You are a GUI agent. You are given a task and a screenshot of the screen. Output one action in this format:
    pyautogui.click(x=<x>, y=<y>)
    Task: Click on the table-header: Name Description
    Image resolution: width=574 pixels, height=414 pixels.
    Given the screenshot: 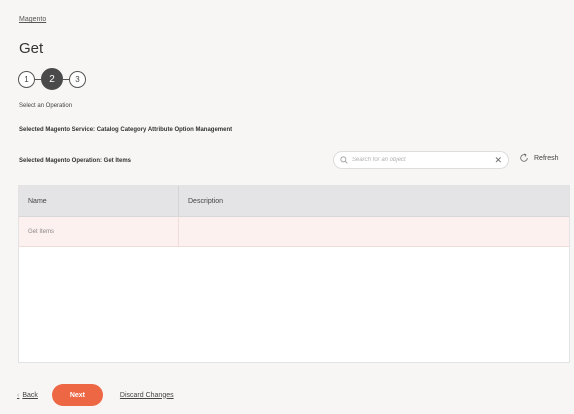 What is the action you would take?
    pyautogui.click(x=294, y=201)
    